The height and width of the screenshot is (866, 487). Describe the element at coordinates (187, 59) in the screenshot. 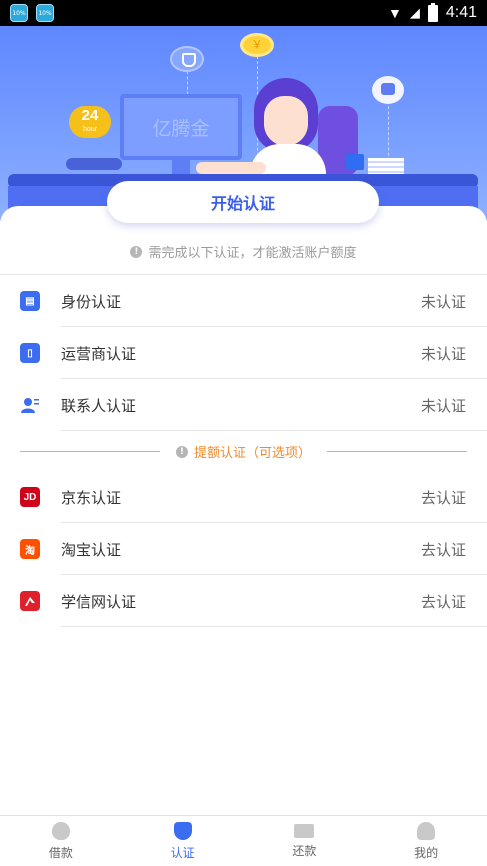

I see `shield-bubble-icon` at that location.